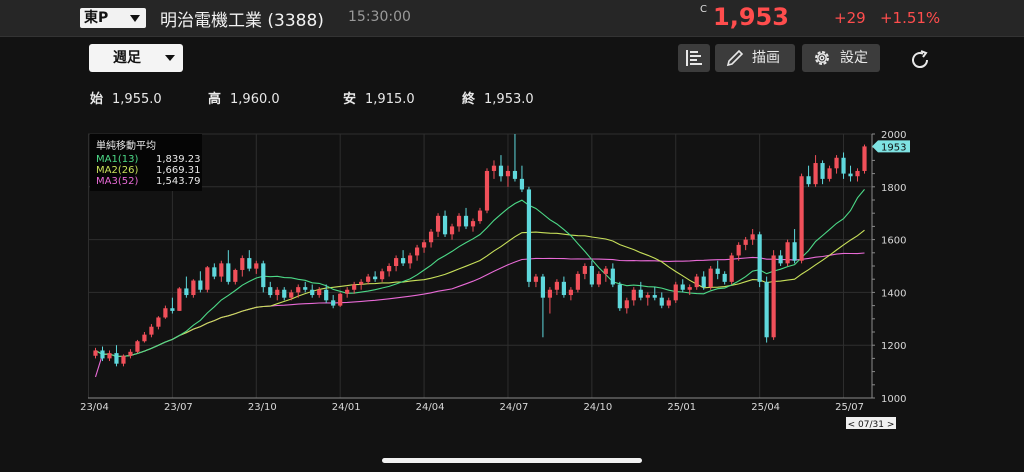 This screenshot has height=472, width=1024. What do you see at coordinates (850, 18) in the screenshot?
I see `change-value: +29` at bounding box center [850, 18].